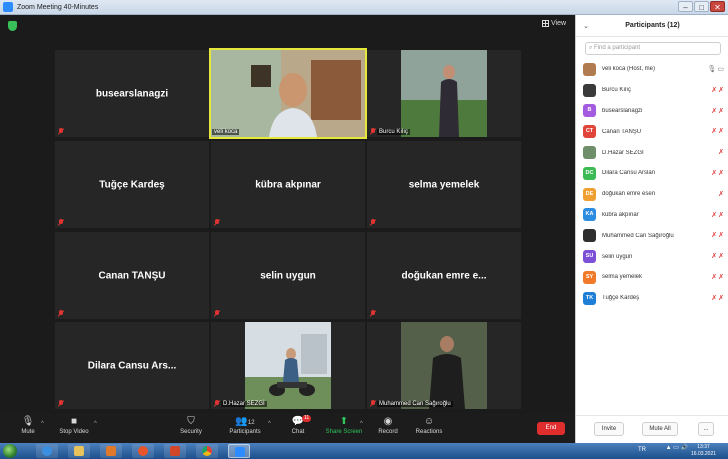  Describe the element at coordinates (589, 194) in the screenshot. I see `avatar: DE` at that location.